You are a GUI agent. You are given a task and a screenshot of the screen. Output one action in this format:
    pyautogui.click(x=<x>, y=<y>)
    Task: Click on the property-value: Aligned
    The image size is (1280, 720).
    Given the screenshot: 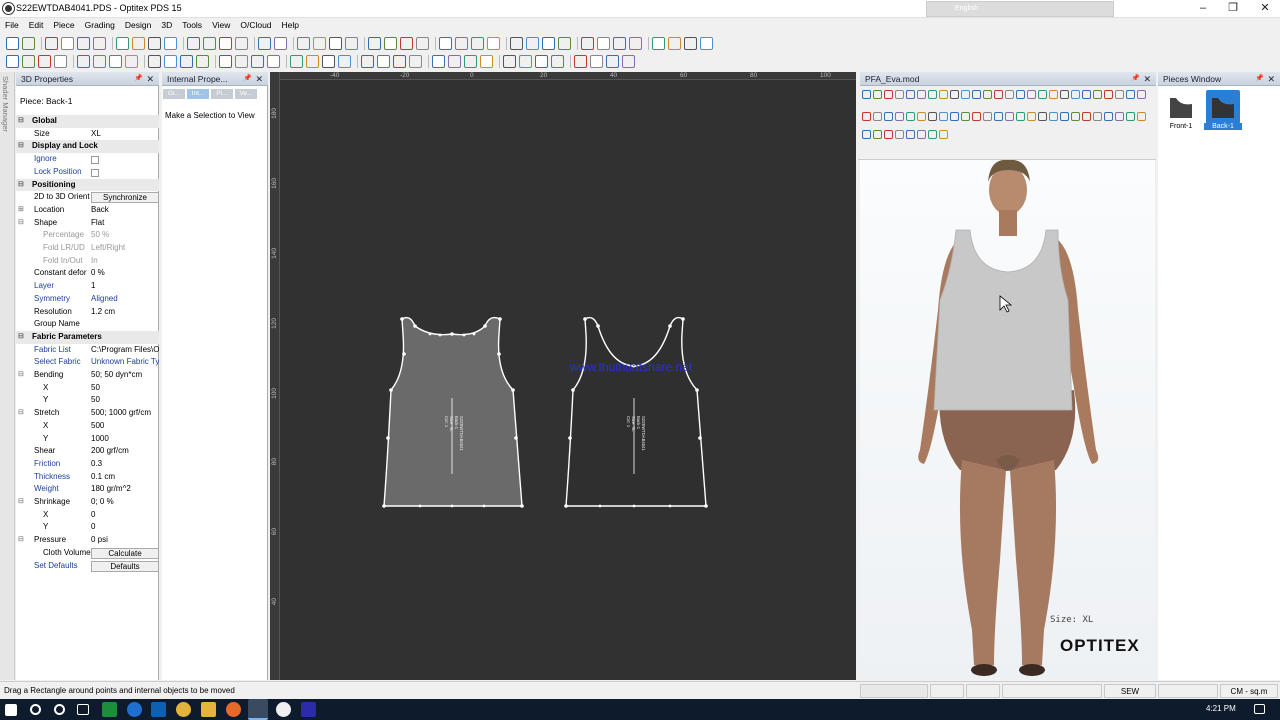 What is the action you would take?
    pyautogui.click(x=125, y=299)
    